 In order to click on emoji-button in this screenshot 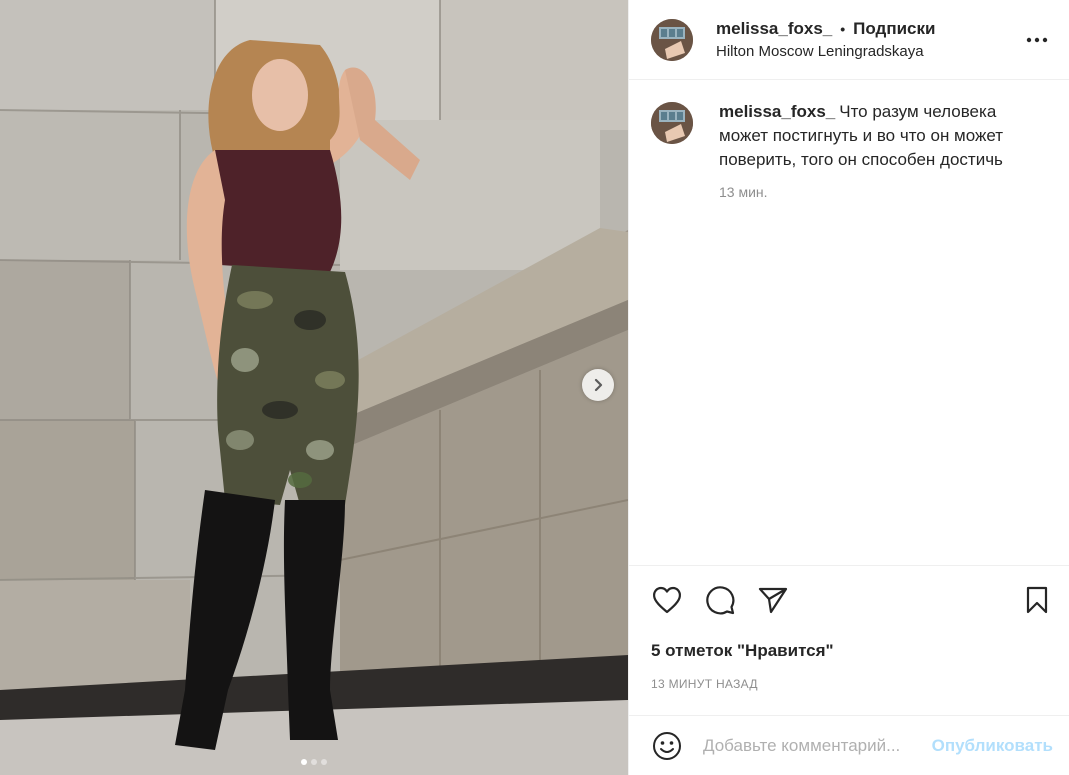, I will do `click(667, 746)`.